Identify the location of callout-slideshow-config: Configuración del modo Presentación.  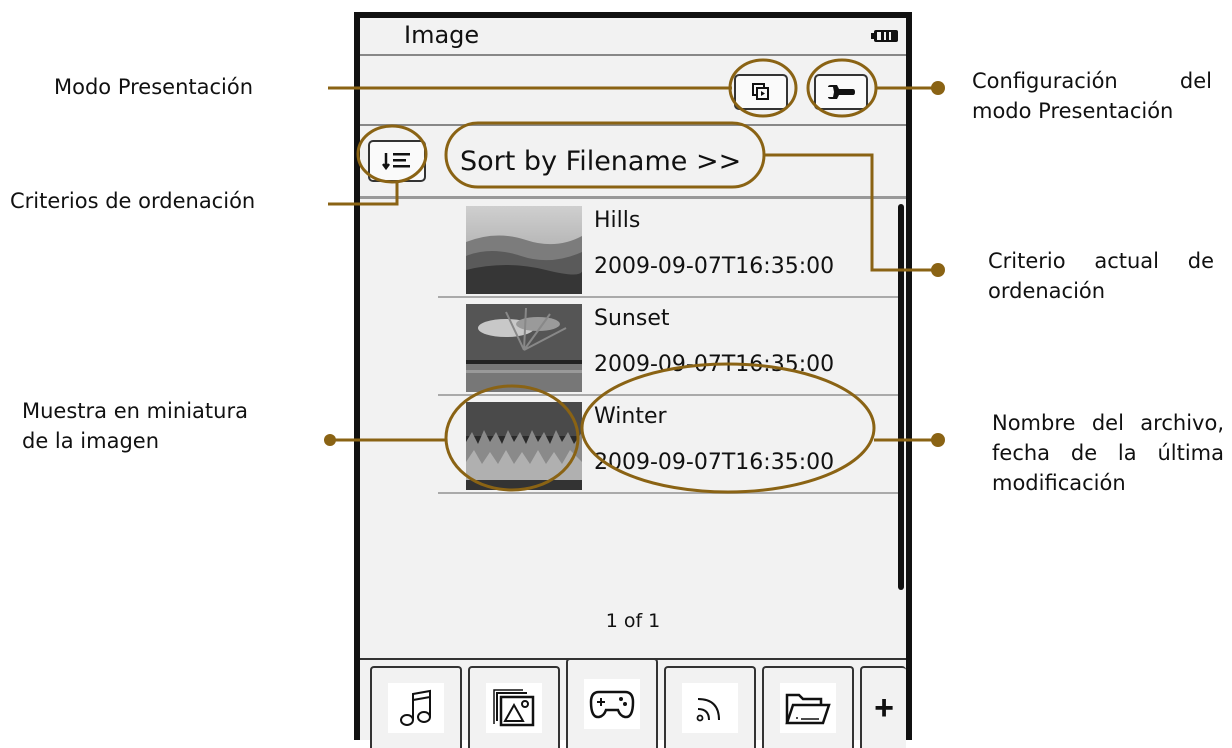
(1092, 96).